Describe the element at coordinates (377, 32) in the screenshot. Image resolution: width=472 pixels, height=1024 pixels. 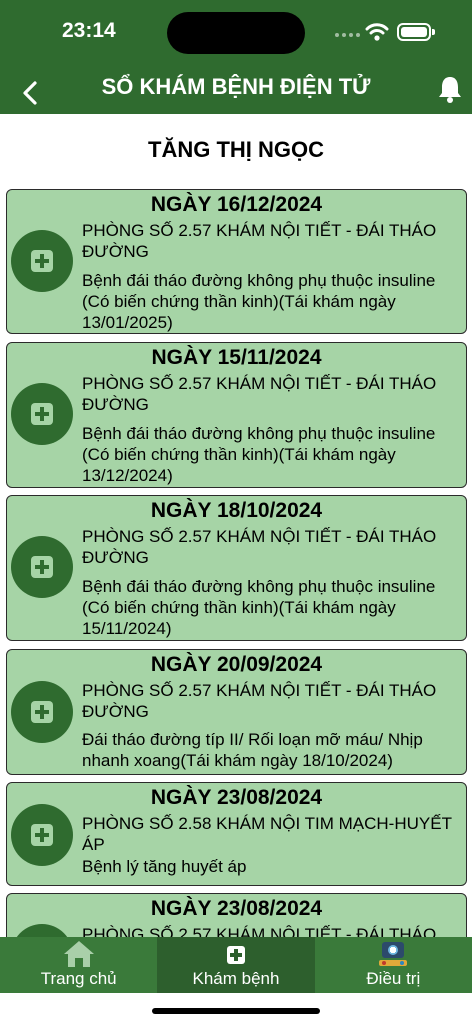
I see `wifi-icon` at that location.